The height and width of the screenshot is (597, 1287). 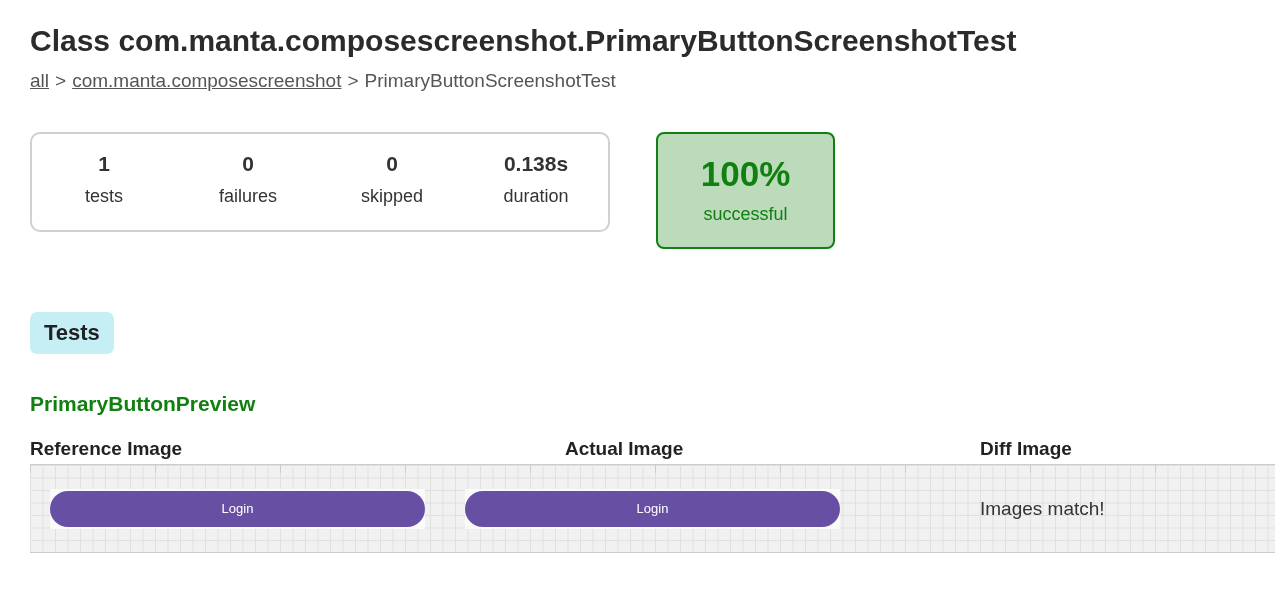 What do you see at coordinates (536, 164) in the screenshot?
I see `stat-value: 0.138s` at bounding box center [536, 164].